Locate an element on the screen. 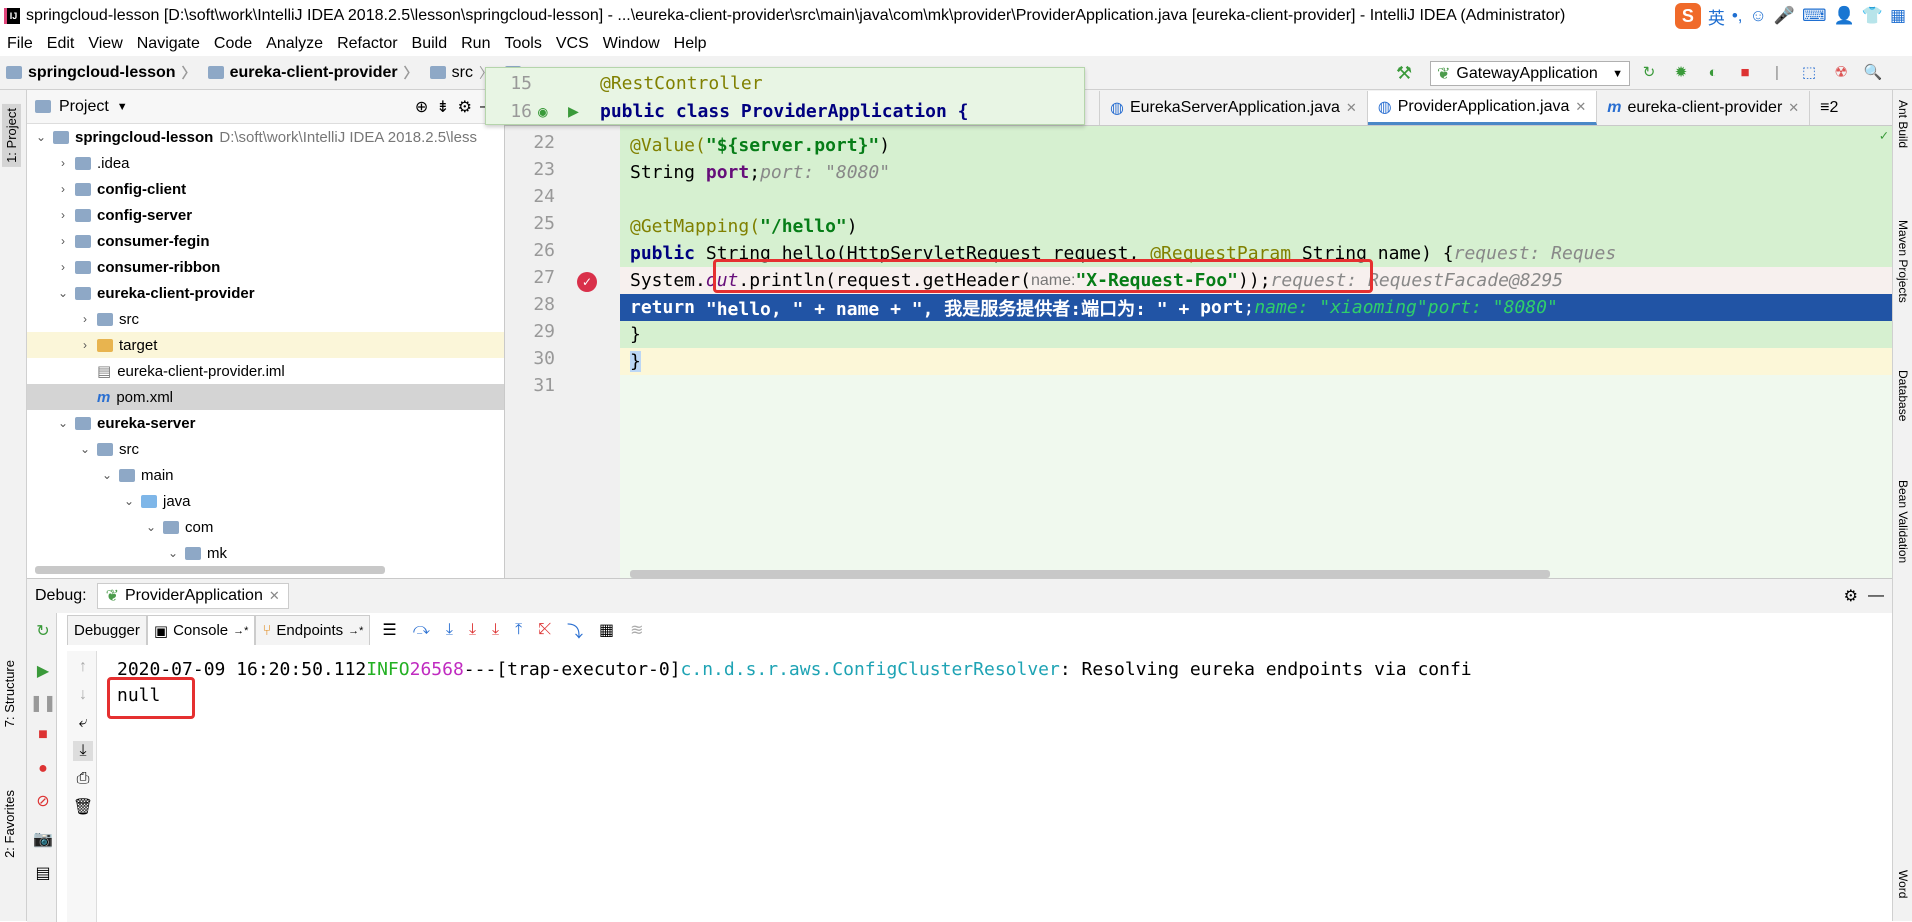  tab-debugger: Debugger is located at coordinates (107, 630).